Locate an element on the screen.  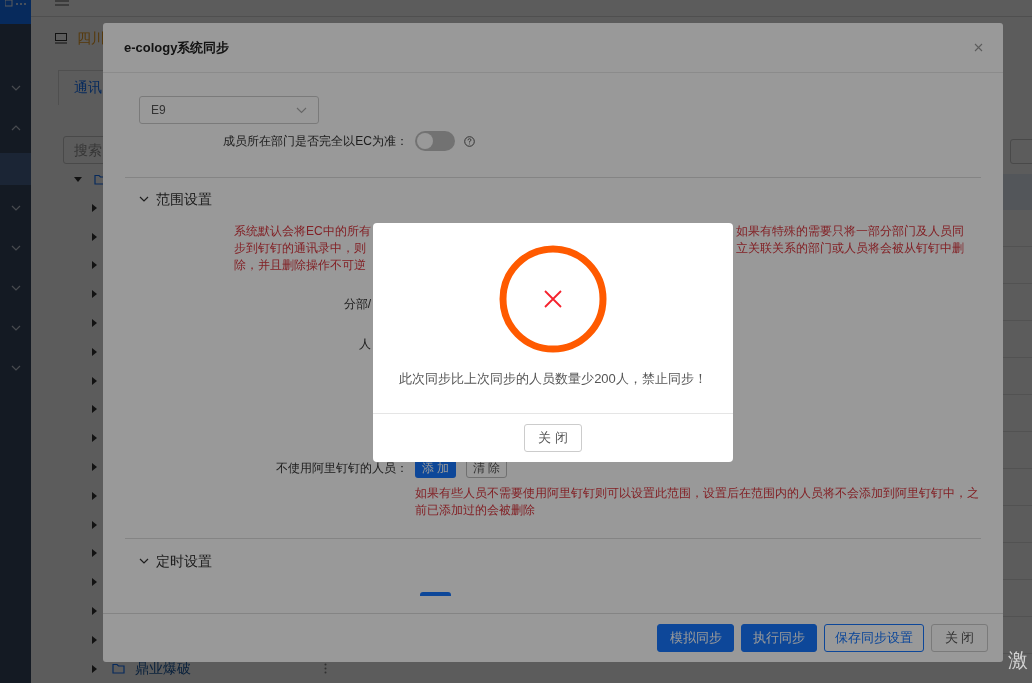
folder-icon is located at coordinates (118, 669).